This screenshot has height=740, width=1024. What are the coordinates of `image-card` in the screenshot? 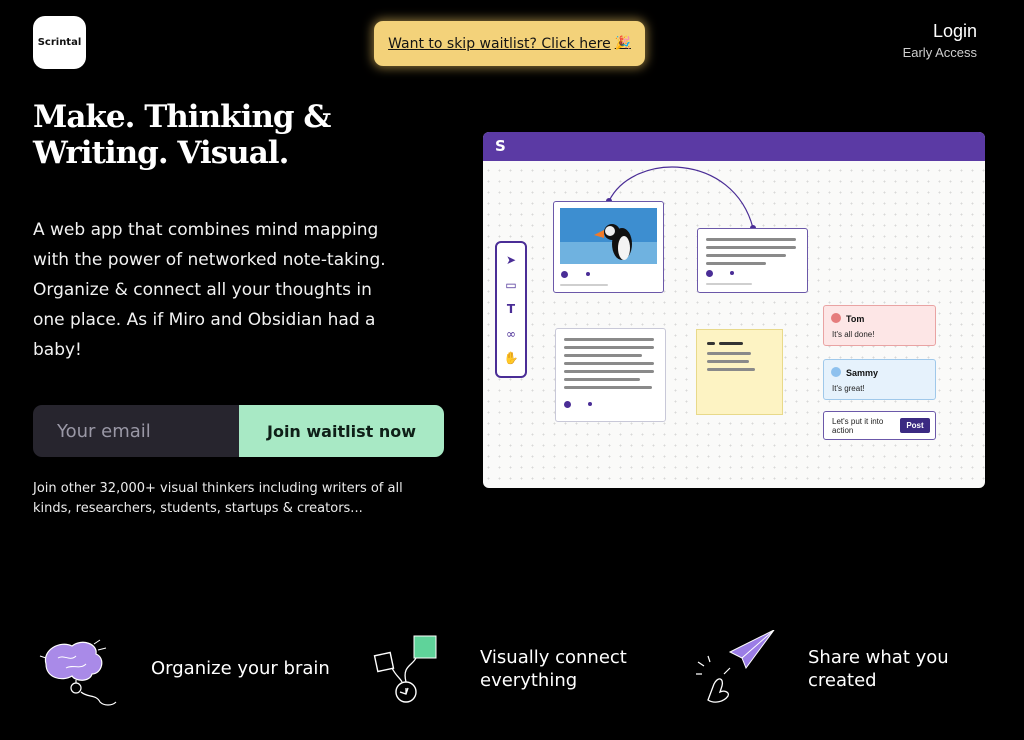 It's located at (608, 247).